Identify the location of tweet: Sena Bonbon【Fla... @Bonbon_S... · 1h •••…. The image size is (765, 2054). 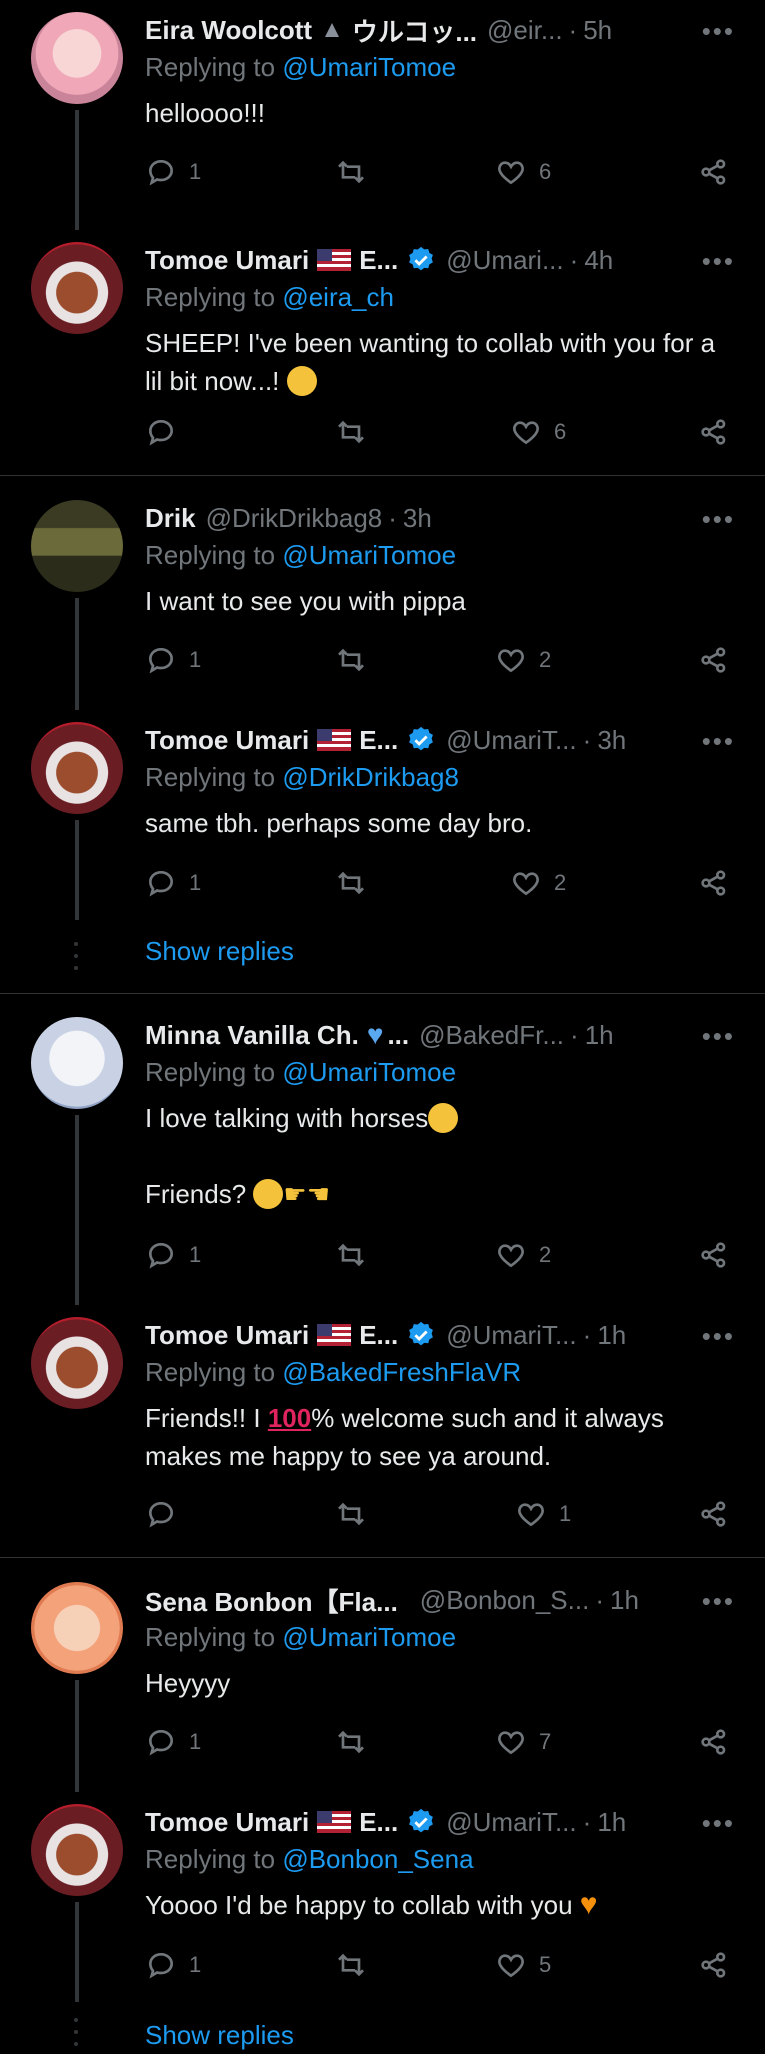
(382, 1681).